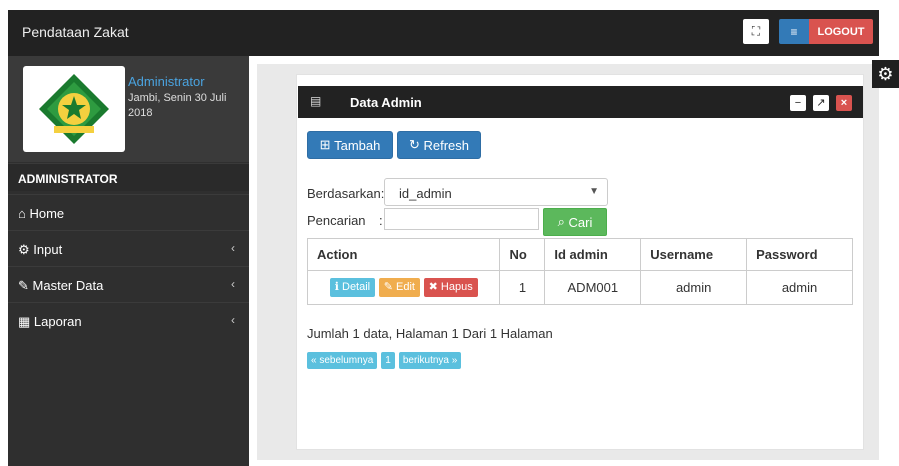 The image size is (899, 466). Describe the element at coordinates (461, 219) in the screenshot. I see `search-input` at that location.